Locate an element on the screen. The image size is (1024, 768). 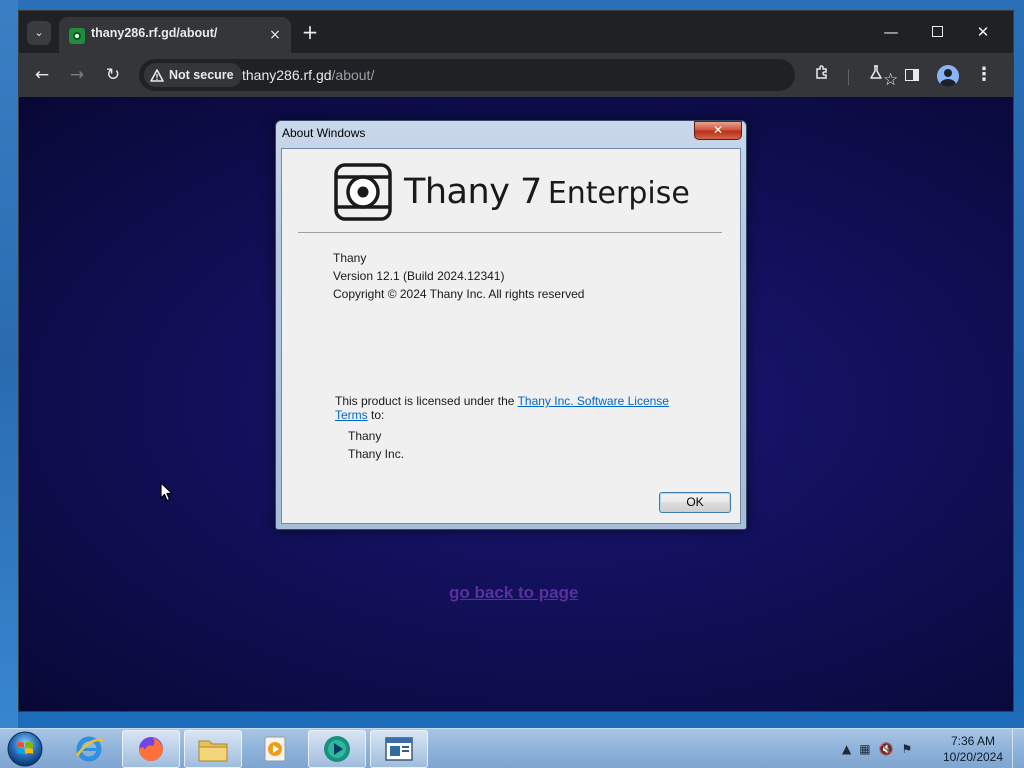
taskbar-media-player is located at coordinates (275, 749).